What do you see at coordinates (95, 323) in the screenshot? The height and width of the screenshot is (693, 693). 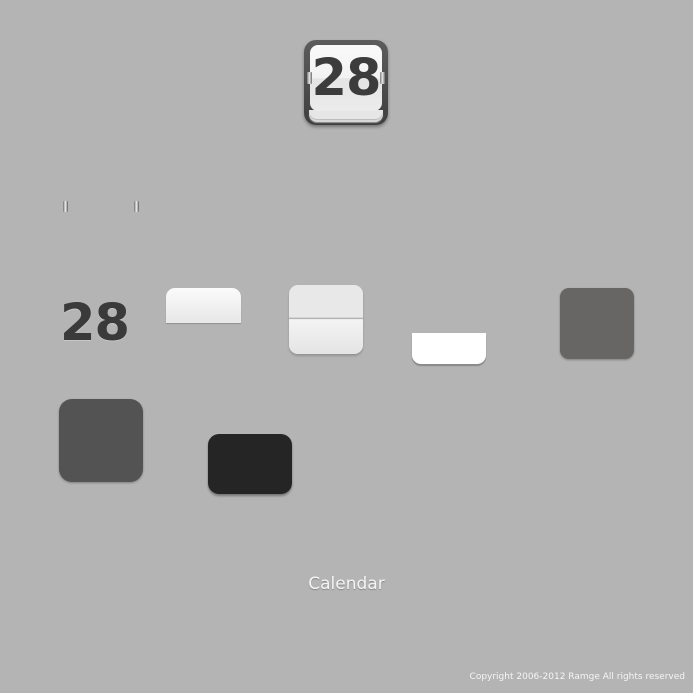 I see `part-date-number: 28` at bounding box center [95, 323].